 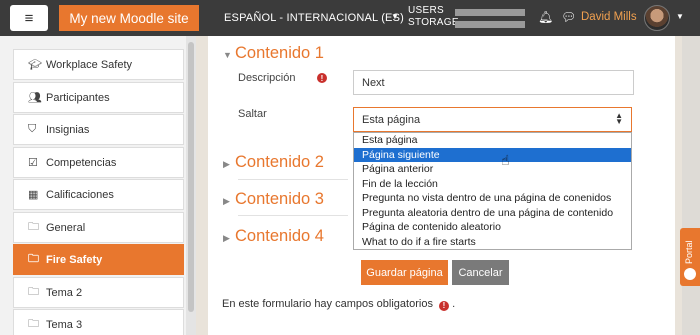 I want to click on sidebar-item-fire-safety: 🗀 Fire Safety, so click(x=98, y=259).